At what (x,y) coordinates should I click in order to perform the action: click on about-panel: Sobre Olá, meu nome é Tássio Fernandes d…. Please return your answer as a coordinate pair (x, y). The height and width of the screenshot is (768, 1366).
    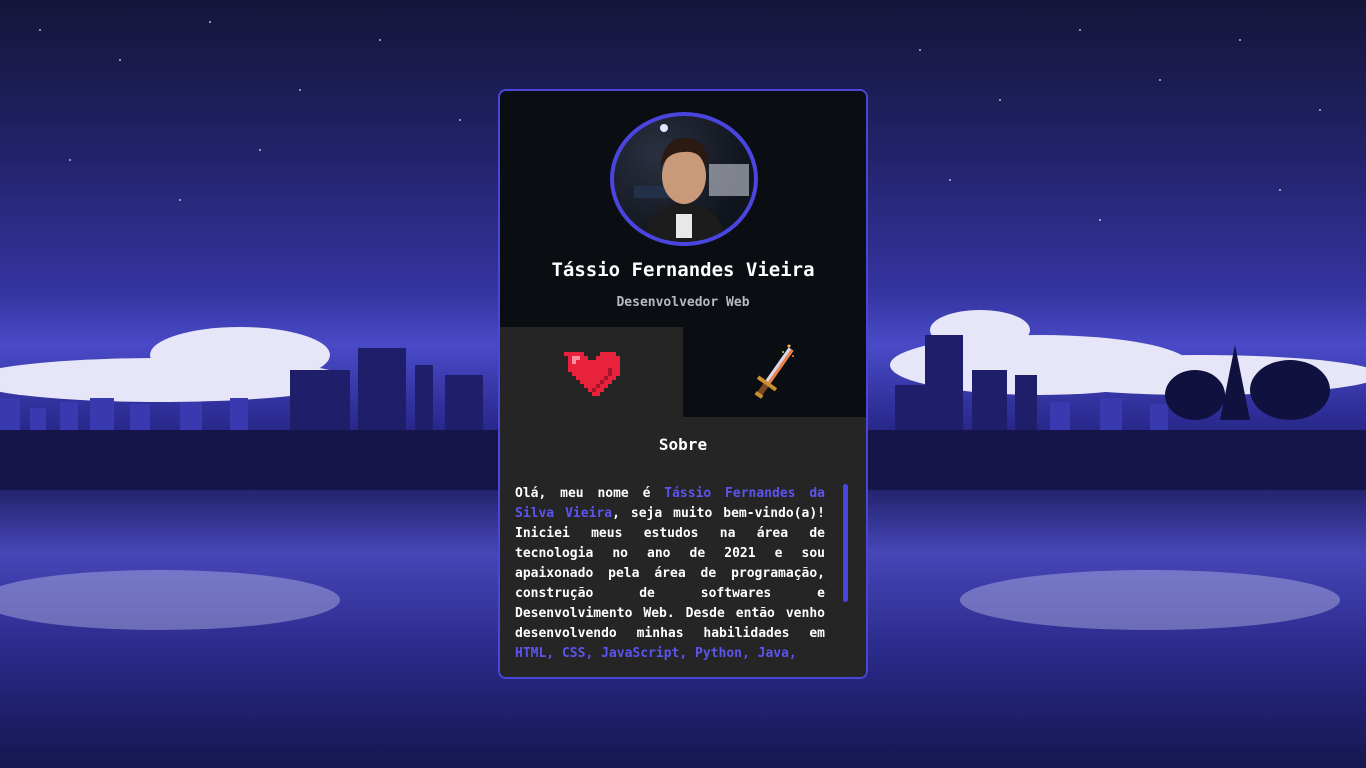
    Looking at the image, I should click on (683, 547).